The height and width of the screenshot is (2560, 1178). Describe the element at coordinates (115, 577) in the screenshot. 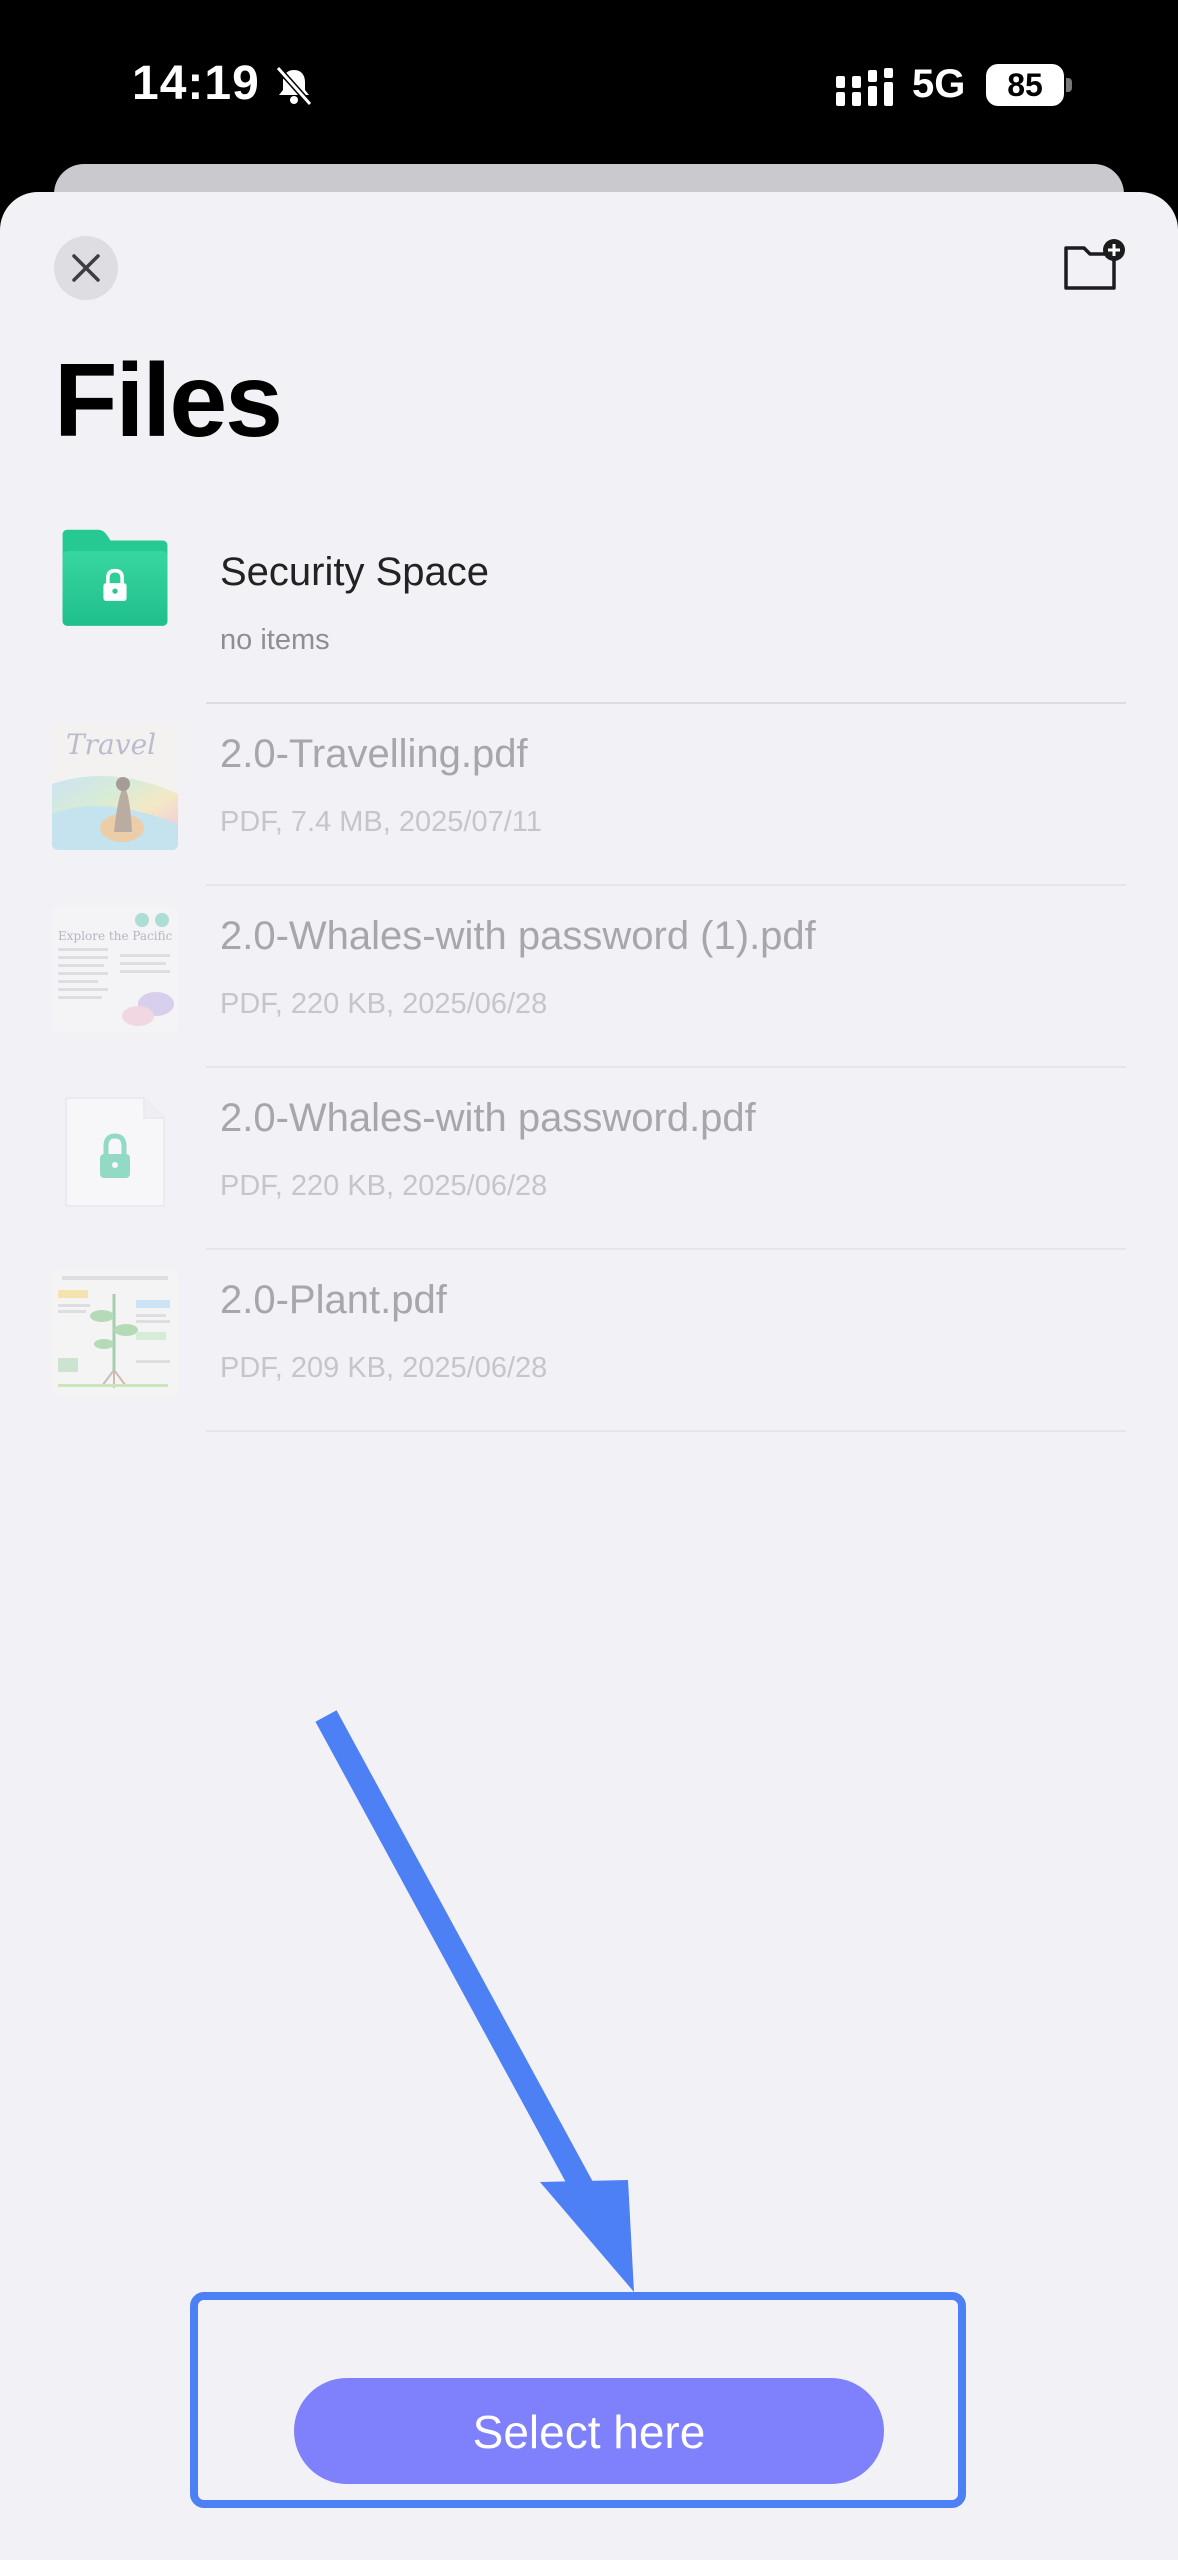

I see `folder-lock-icon` at that location.